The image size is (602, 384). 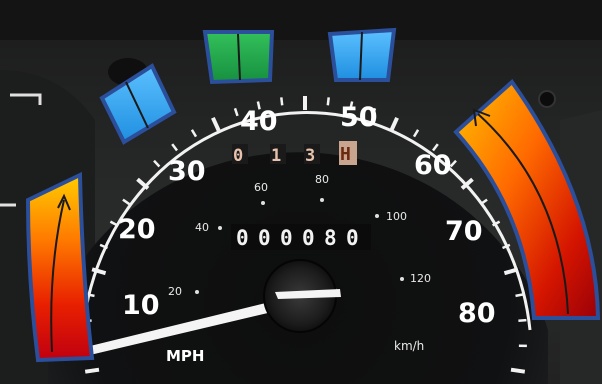 What do you see at coordinates (238, 156) in the screenshot?
I see `trip-digit-0: 0` at bounding box center [238, 156].